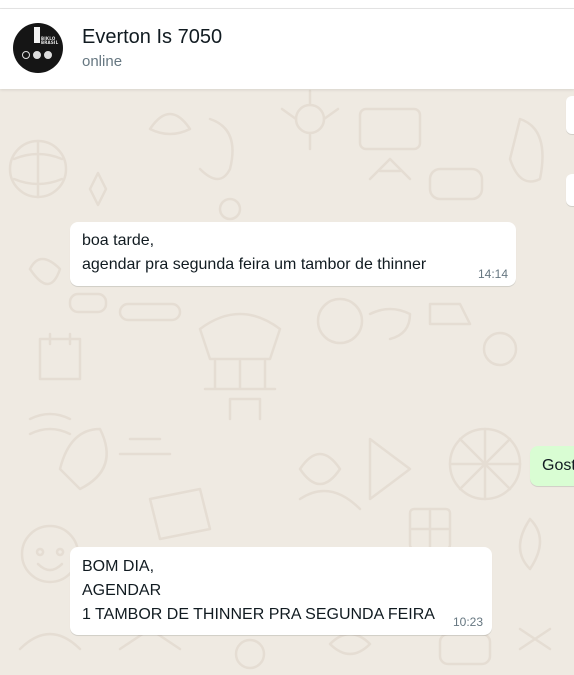 The width and height of the screenshot is (574, 675). Describe the element at coordinates (37, 35) in the screenshot. I see `avatar-logo-icon` at that location.